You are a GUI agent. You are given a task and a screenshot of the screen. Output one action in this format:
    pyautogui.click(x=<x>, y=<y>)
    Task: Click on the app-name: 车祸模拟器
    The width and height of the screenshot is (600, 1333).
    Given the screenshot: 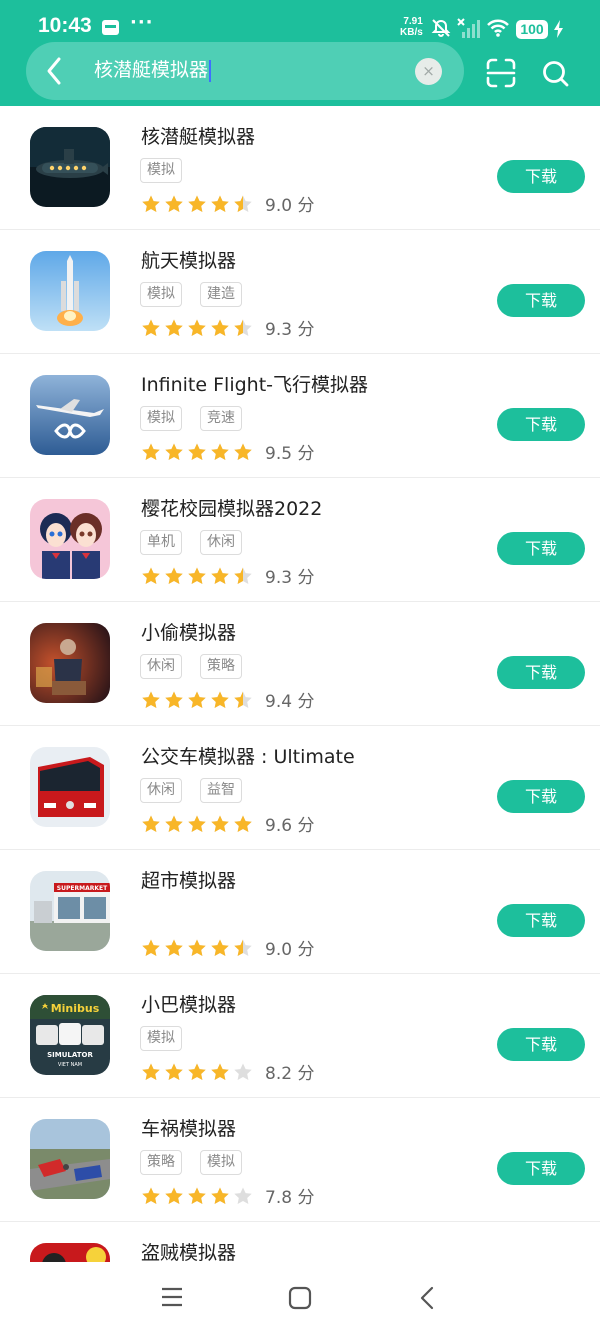 What is the action you would take?
    pyautogui.click(x=188, y=1127)
    